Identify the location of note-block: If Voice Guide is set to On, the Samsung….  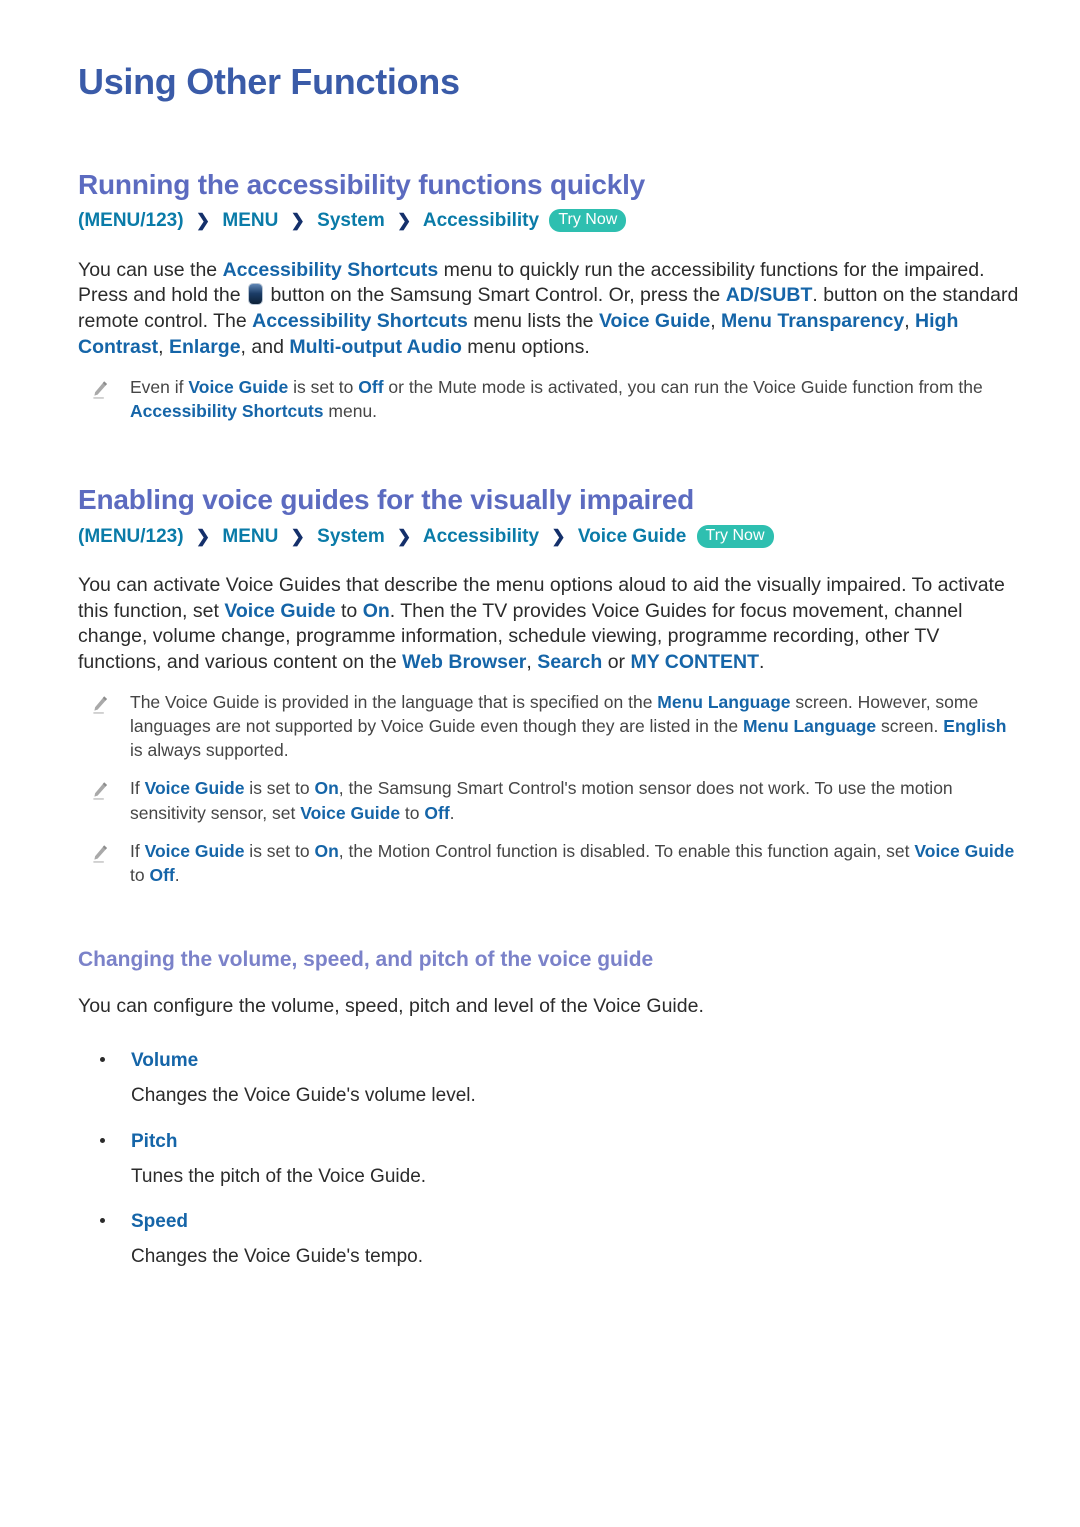
(549, 800).